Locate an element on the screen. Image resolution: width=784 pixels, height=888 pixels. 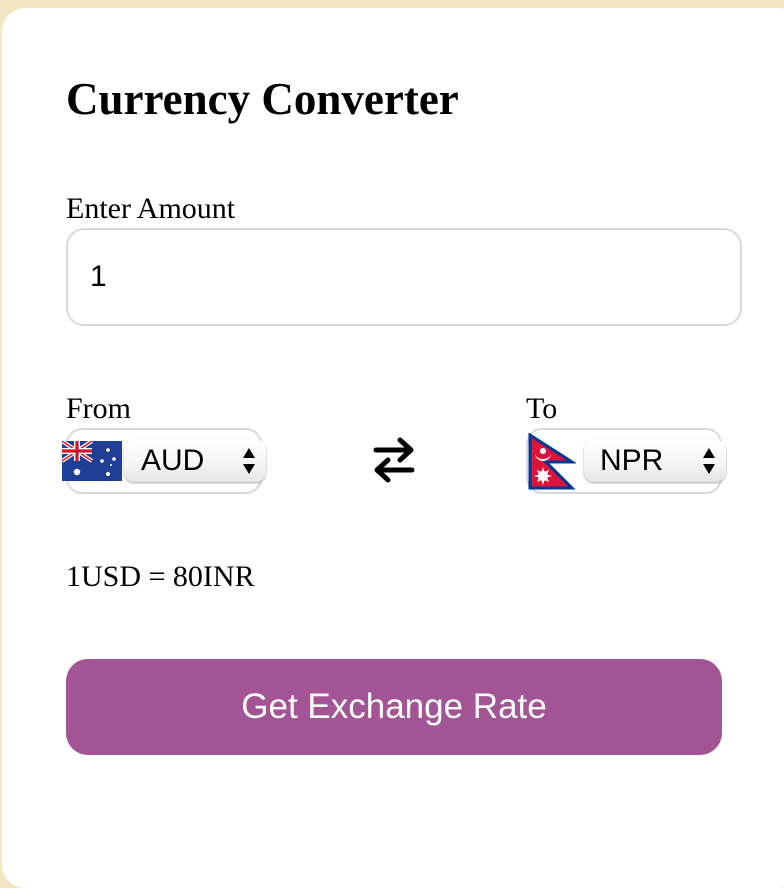
from-currency-value: AUD is located at coordinates (173, 460).